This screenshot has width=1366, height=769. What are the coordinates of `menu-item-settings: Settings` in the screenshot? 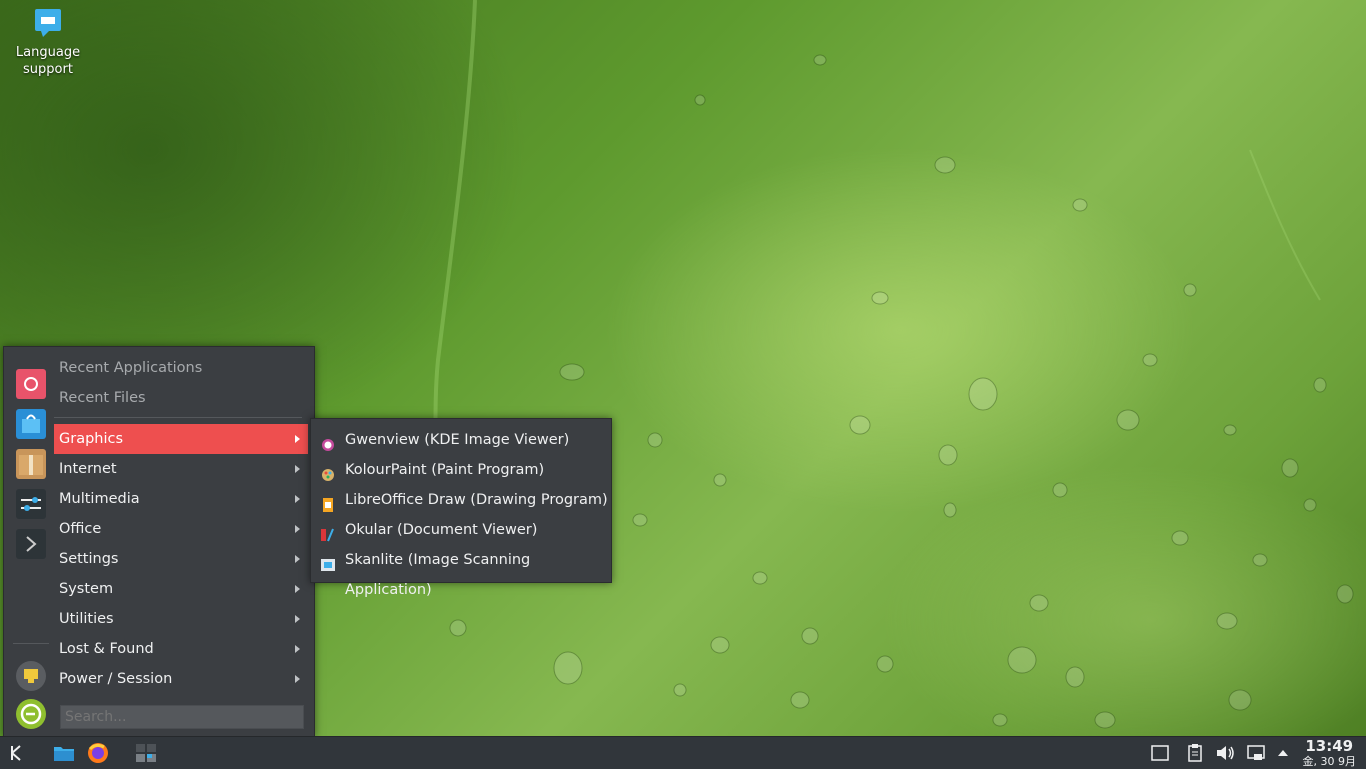 It's located at (181, 559).